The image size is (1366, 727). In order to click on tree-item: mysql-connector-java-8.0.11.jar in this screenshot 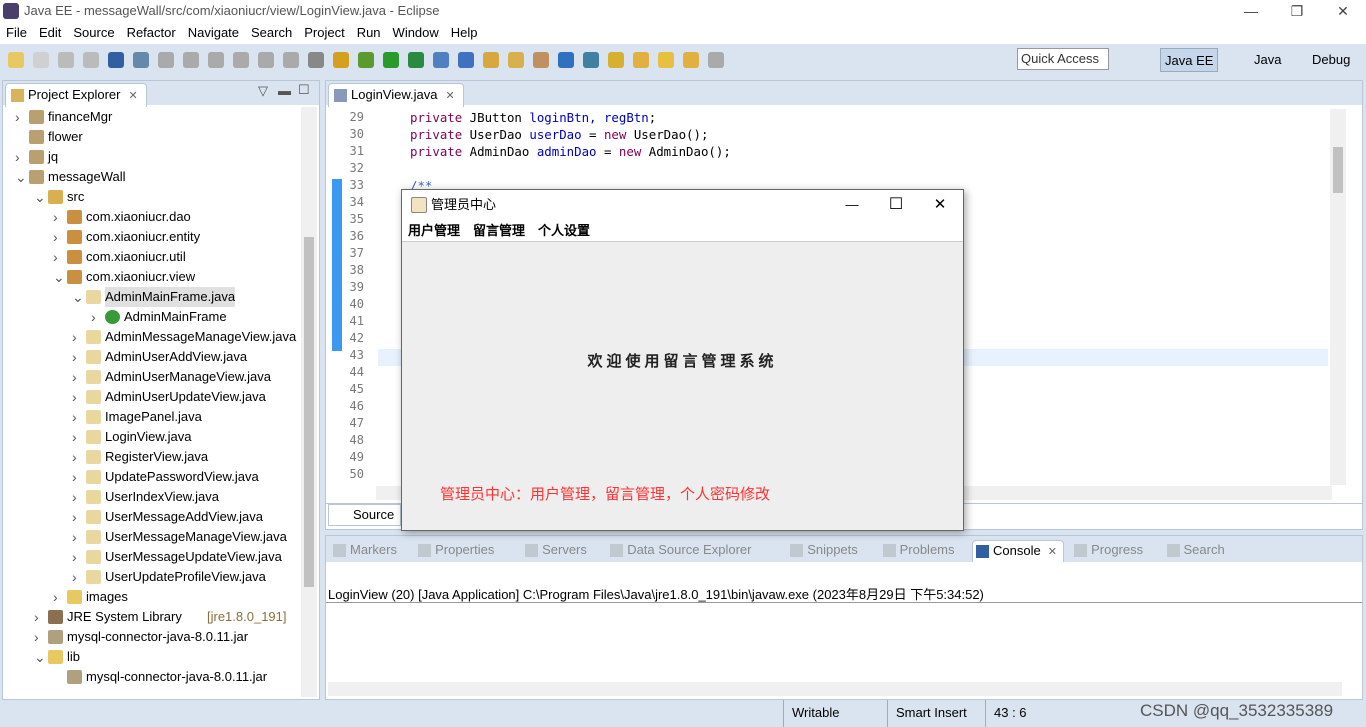, I will do `click(152, 677)`.